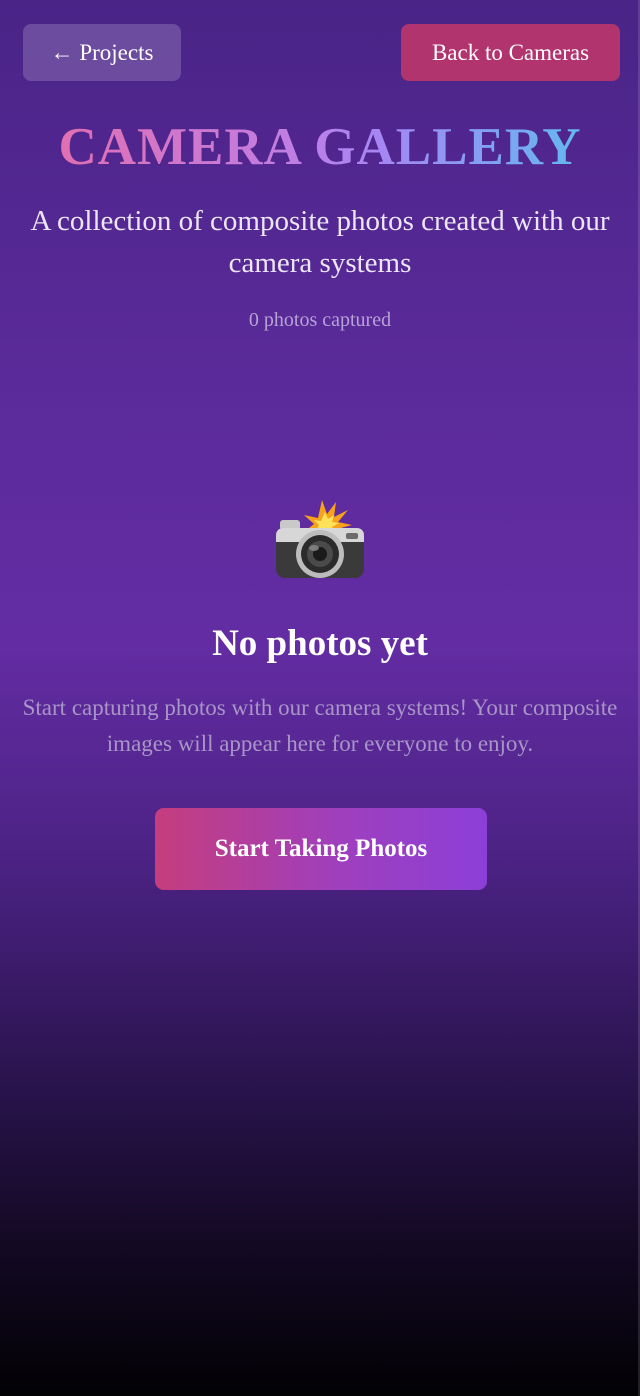 The height and width of the screenshot is (1396, 640). I want to click on projects-back-button: ← Projects, so click(102, 52).